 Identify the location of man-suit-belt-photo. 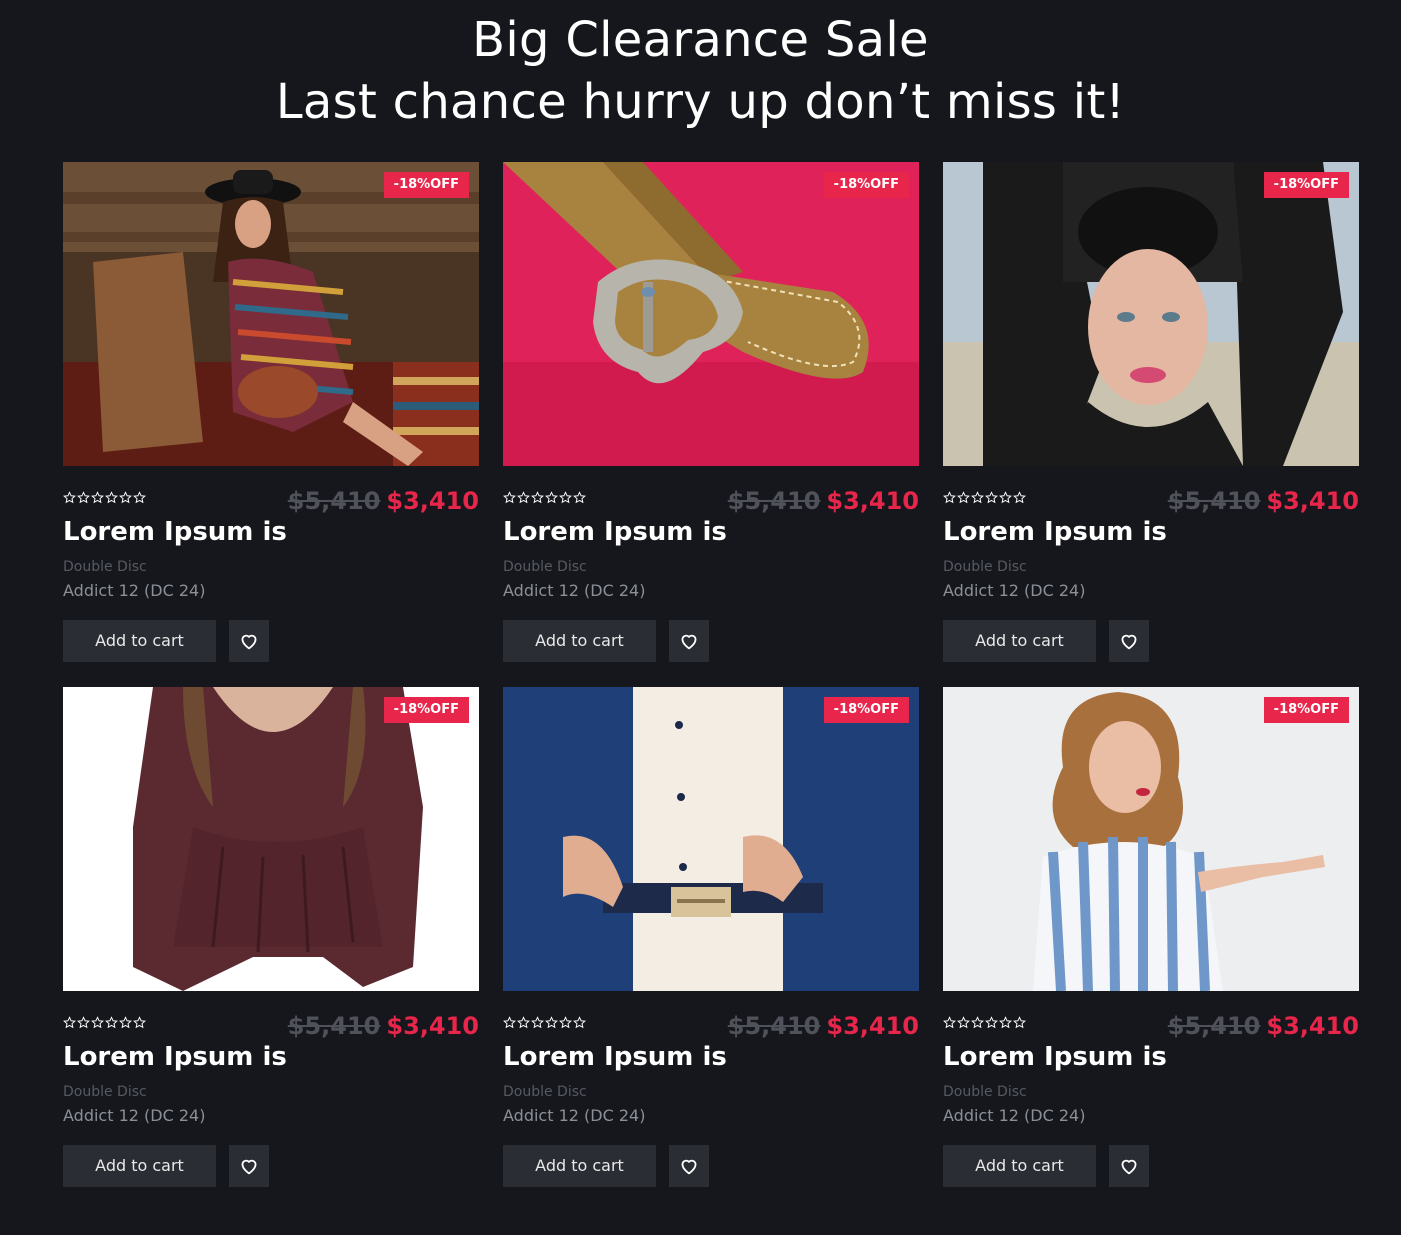
(711, 839).